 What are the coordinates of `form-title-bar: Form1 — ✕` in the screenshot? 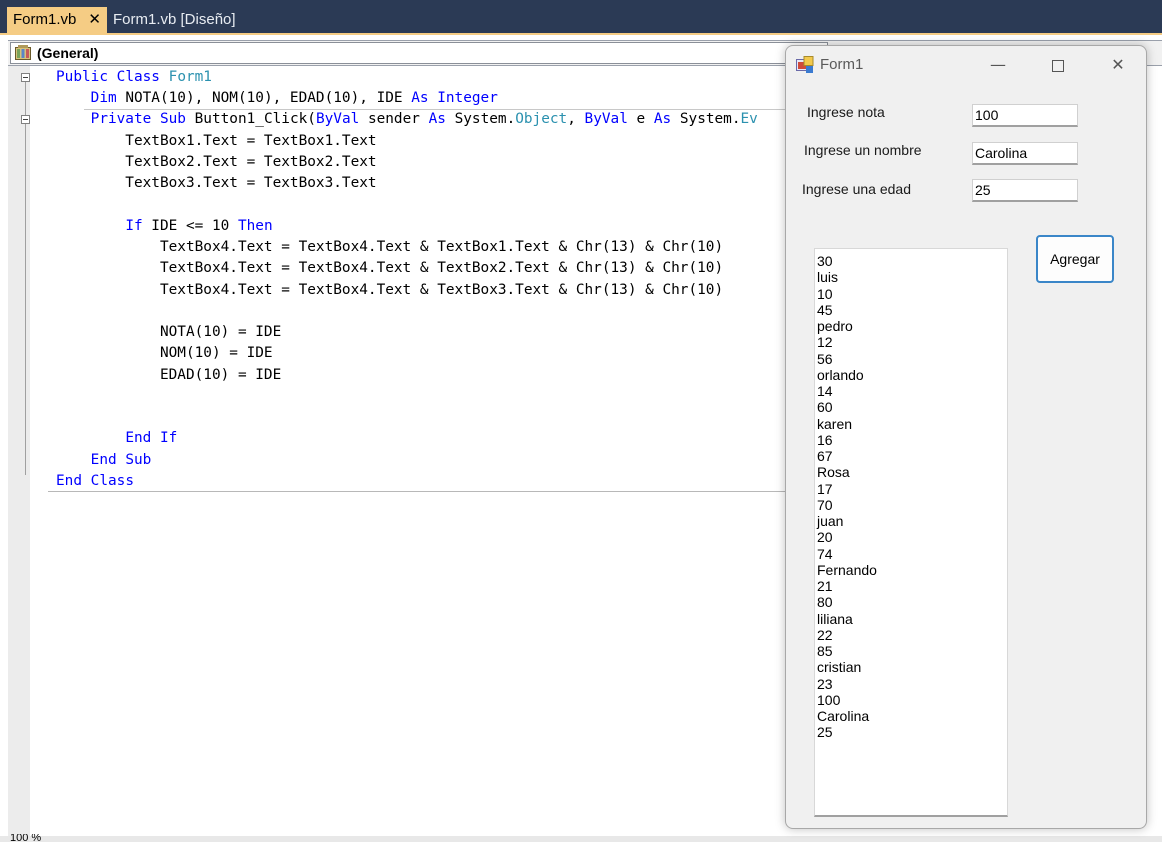 It's located at (966, 65).